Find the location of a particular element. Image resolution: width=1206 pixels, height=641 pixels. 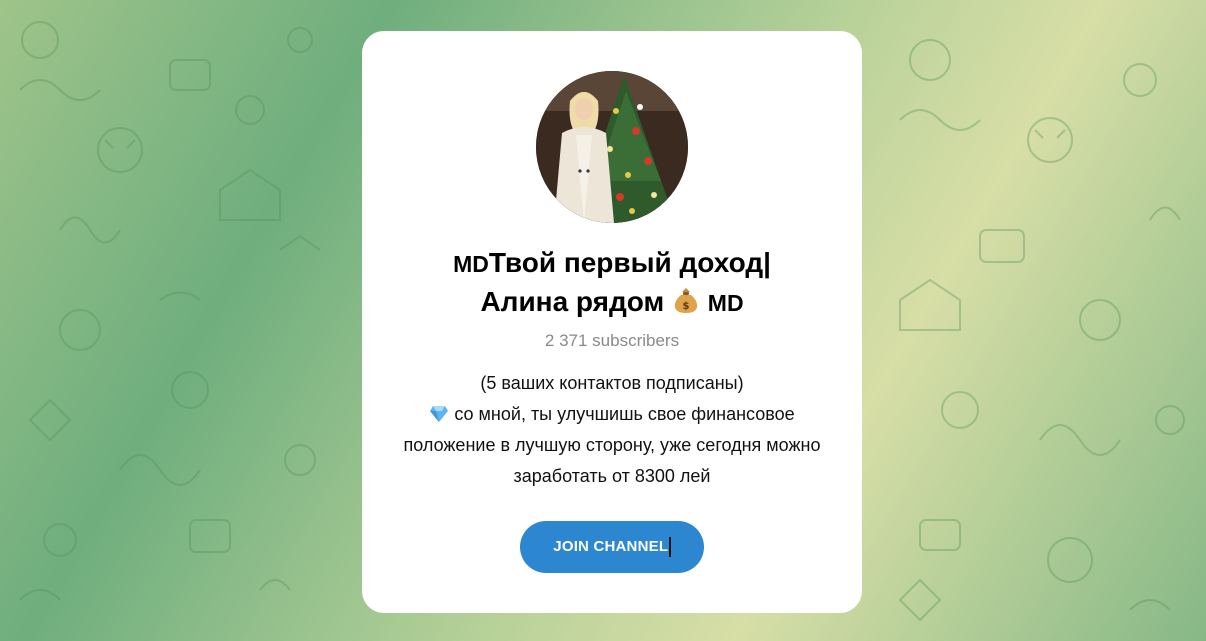

join-channel-button: JOIN CHANNEL is located at coordinates (612, 547).